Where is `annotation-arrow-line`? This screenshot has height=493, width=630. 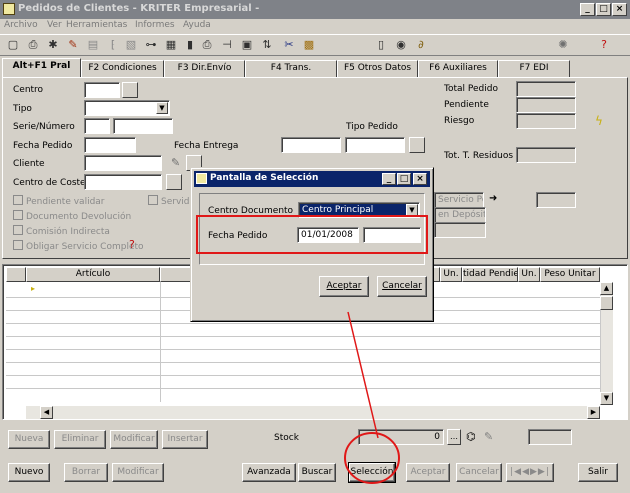 annotation-arrow-line is located at coordinates (363, 375).